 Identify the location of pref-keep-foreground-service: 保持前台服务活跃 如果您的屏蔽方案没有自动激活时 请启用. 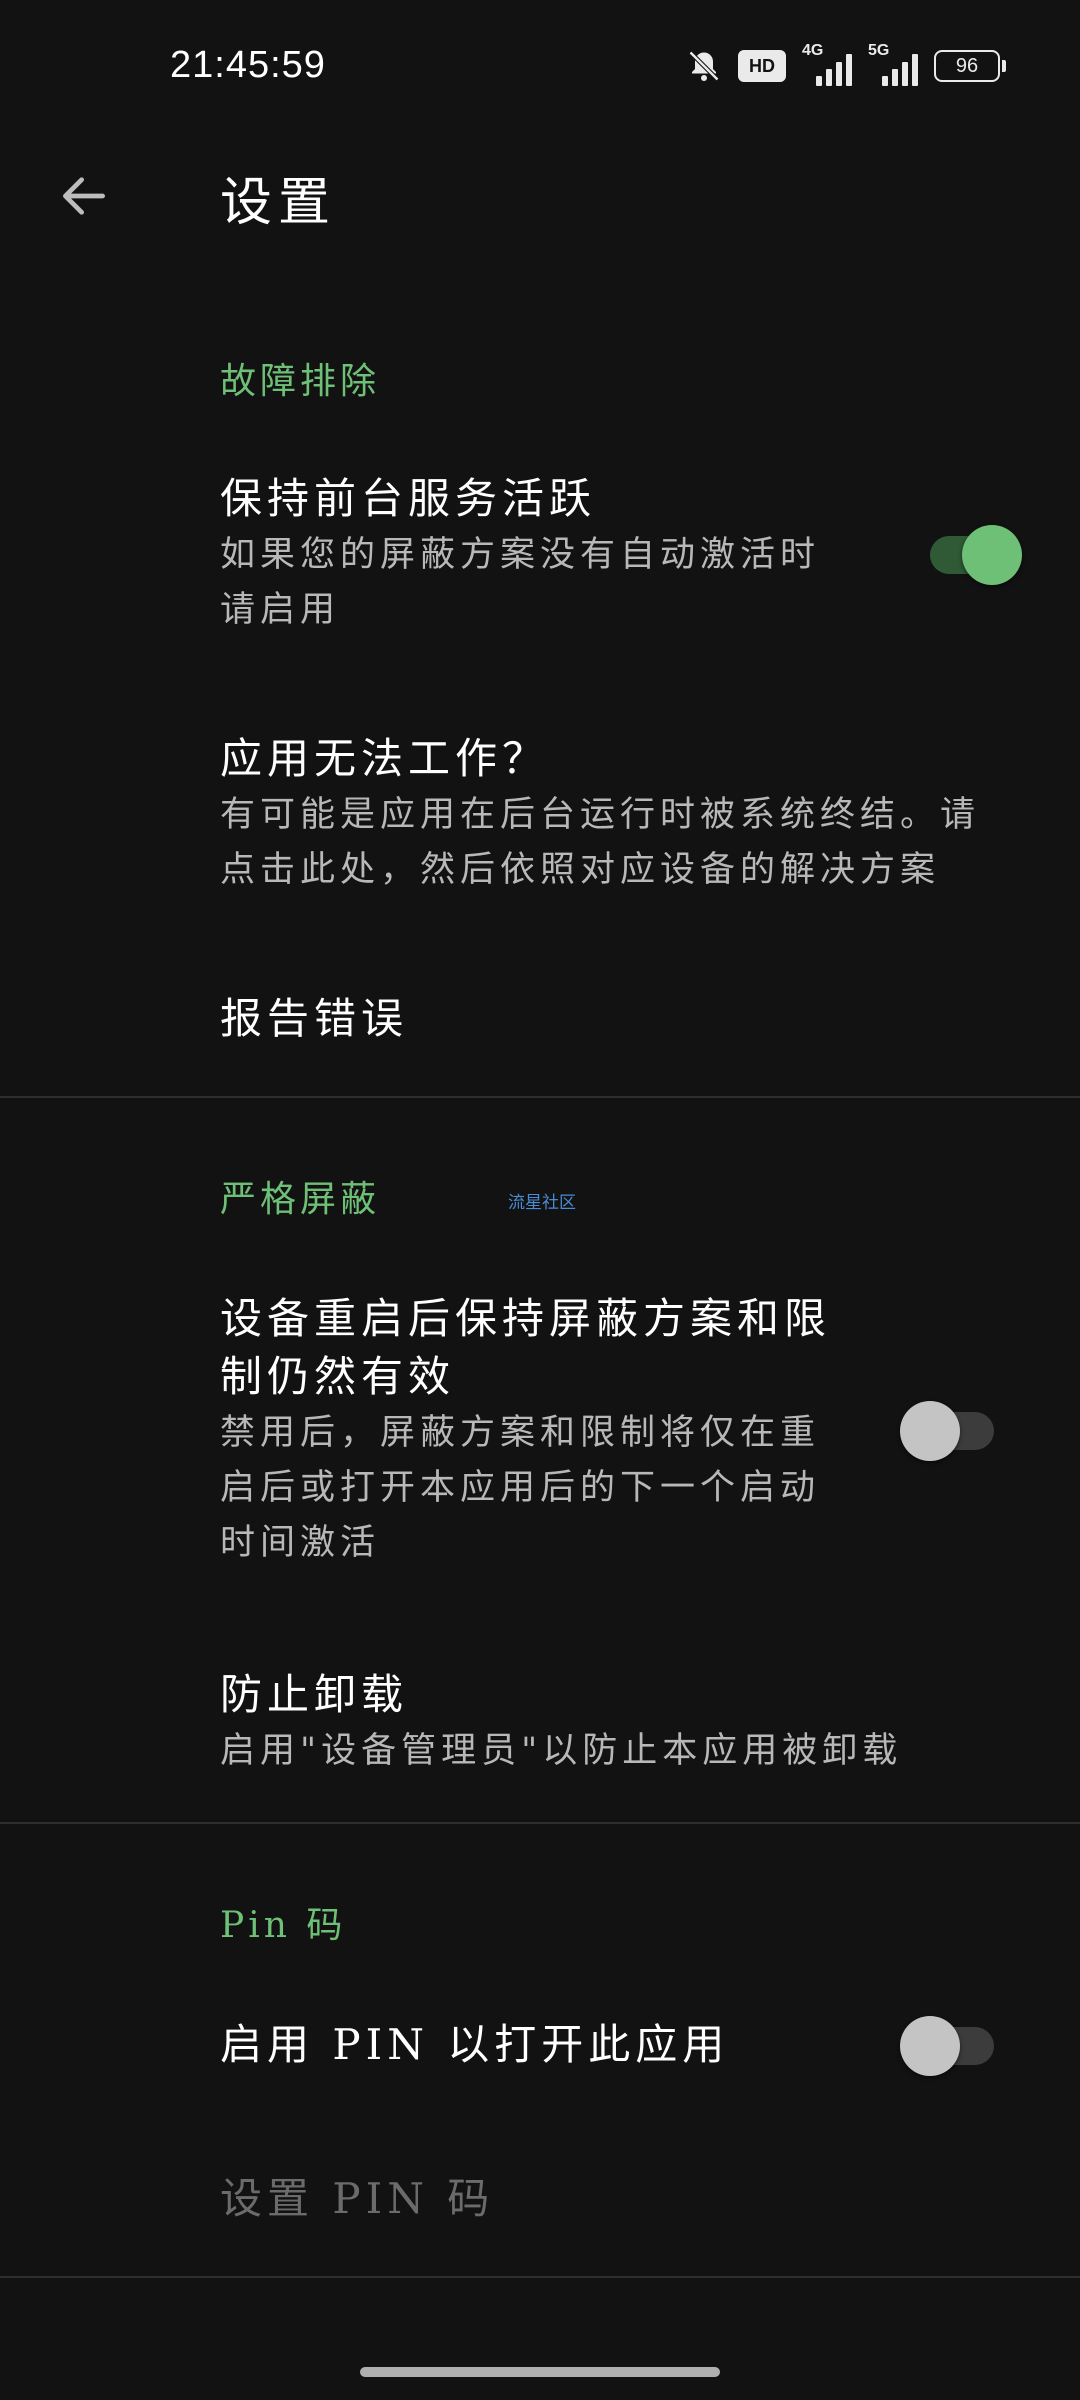
(610, 554).